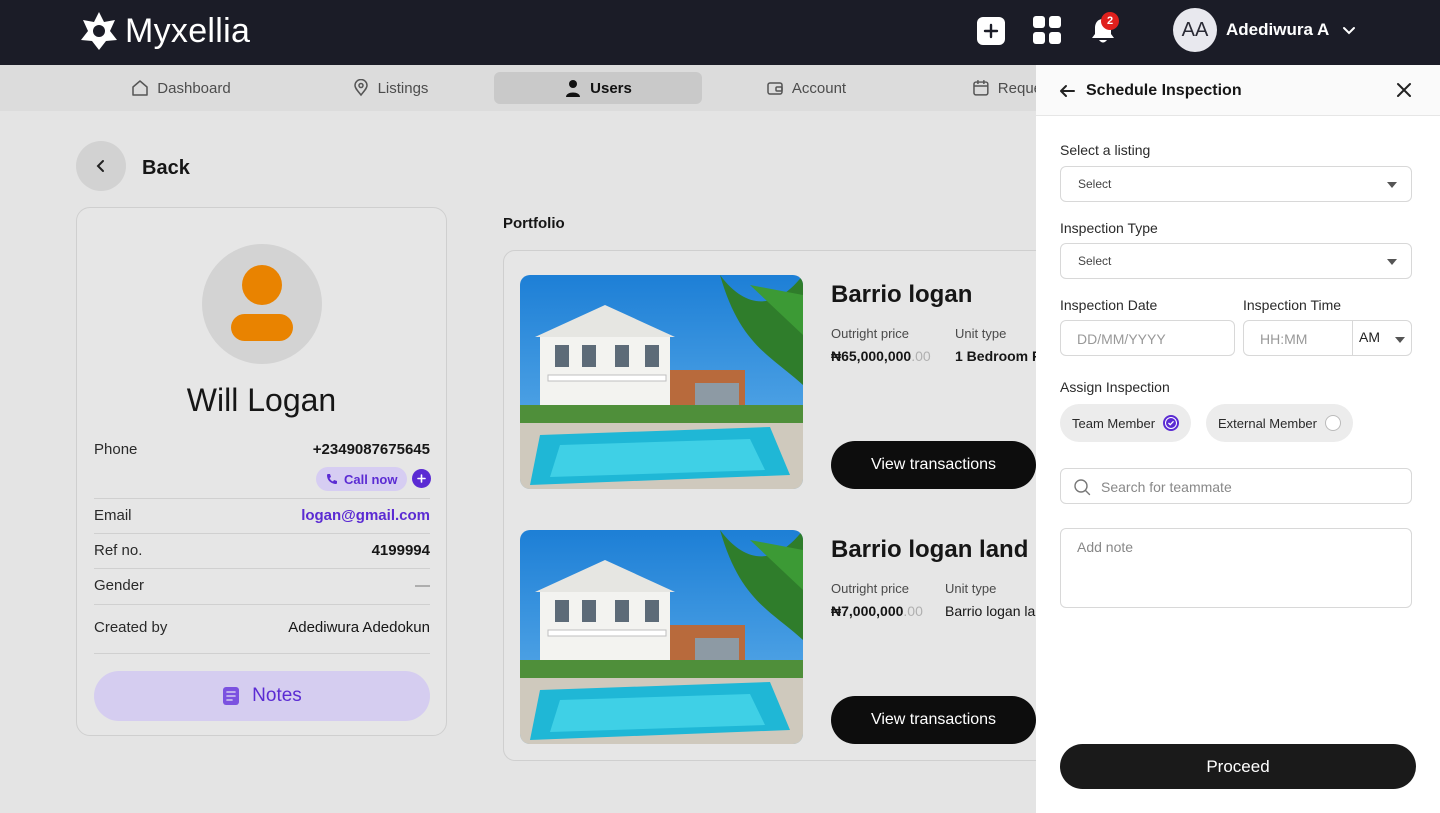 This screenshot has height=813, width=1440. What do you see at coordinates (140, 88) in the screenshot?
I see `home-icon` at bounding box center [140, 88].